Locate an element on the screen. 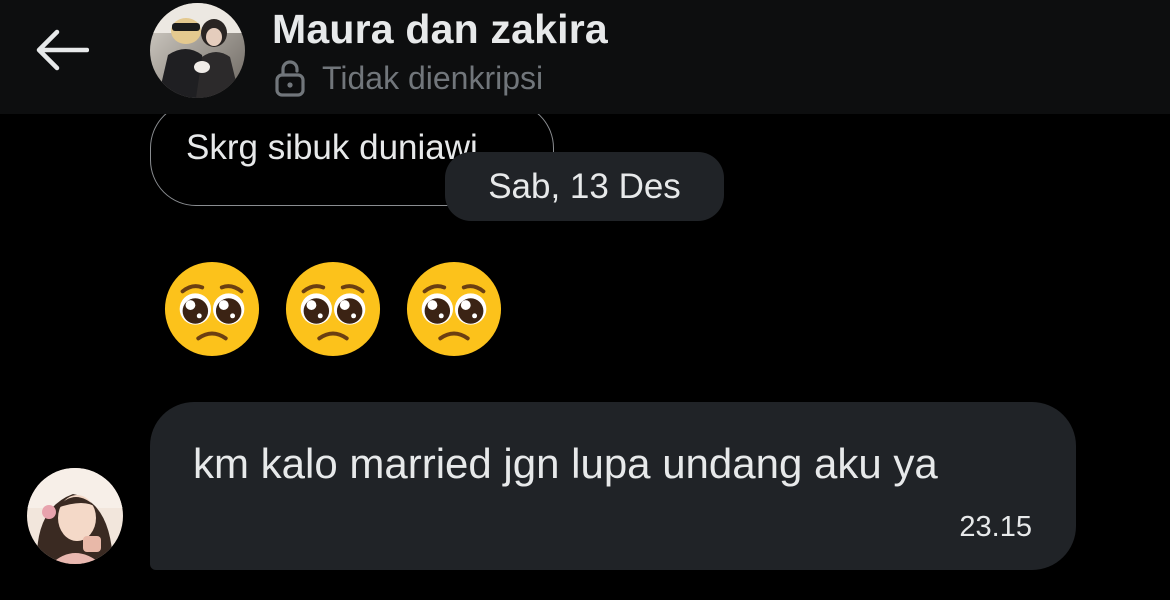 Image resolution: width=1170 pixels, height=600 pixels. encryption-label: Tidak dienkripsi is located at coordinates (433, 77).